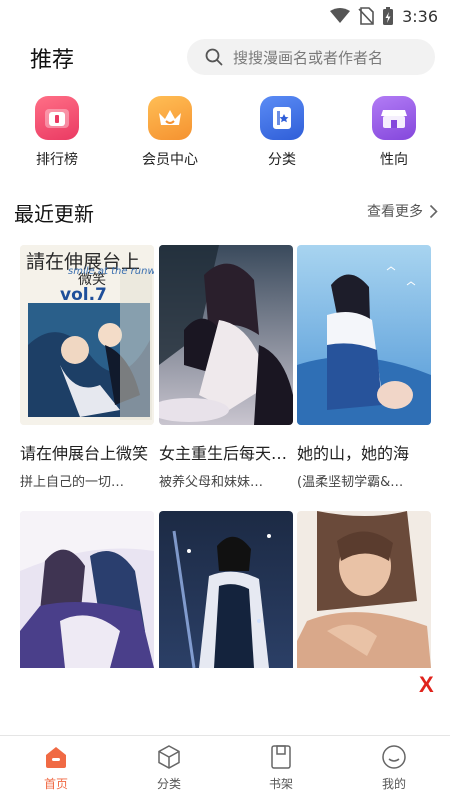 This screenshot has width=450, height=800. What do you see at coordinates (225, 211) in the screenshot?
I see `recent-updates-header: 最近更新 查看更多` at bounding box center [225, 211].